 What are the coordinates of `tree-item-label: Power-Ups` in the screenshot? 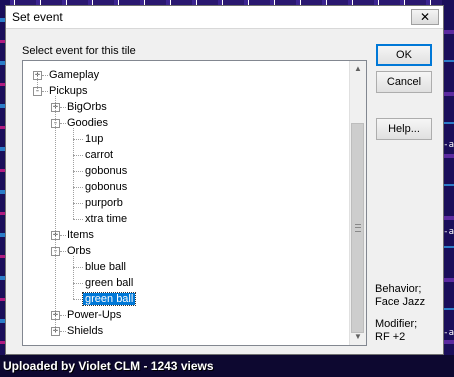 It's located at (94, 315).